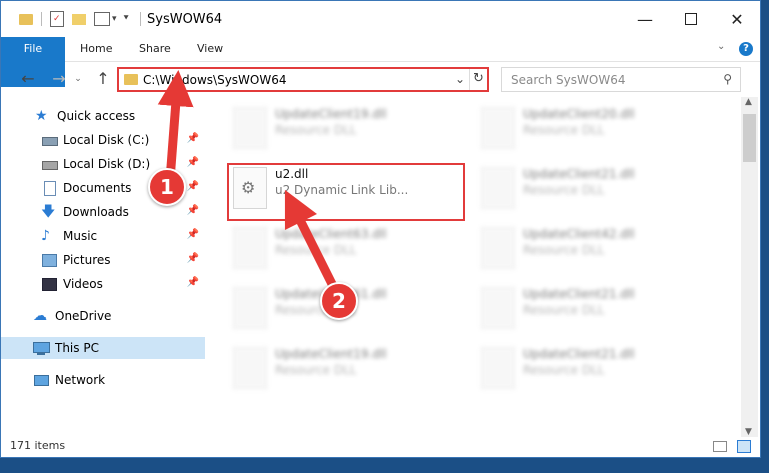 The height and width of the screenshot is (473, 769). I want to click on file-name: UpdateClient19.dll, so click(331, 114).